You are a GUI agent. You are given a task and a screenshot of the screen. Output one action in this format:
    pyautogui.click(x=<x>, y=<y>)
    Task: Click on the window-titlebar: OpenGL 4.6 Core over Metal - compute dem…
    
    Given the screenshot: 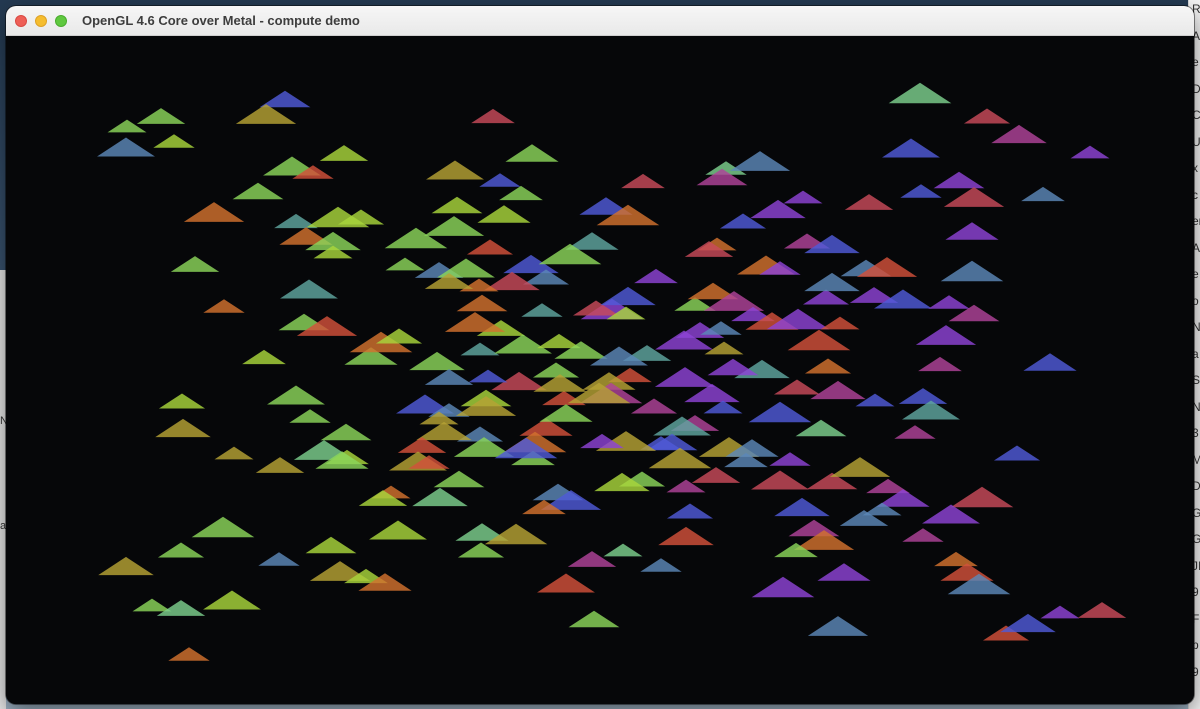 What is the action you would take?
    pyautogui.click(x=600, y=21)
    